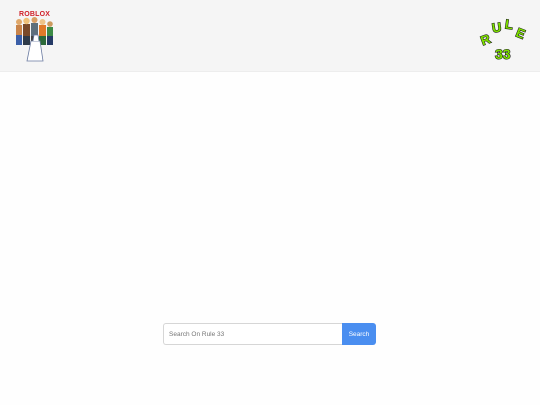 The height and width of the screenshot is (405, 540). I want to click on brand-logo: ROBLOX, so click(34, 37).